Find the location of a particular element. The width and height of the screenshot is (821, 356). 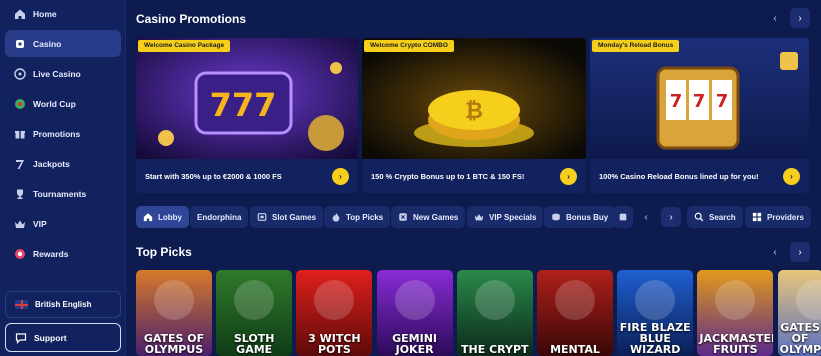

game-tile: JACKMASTER FRUITS is located at coordinates (735, 313).